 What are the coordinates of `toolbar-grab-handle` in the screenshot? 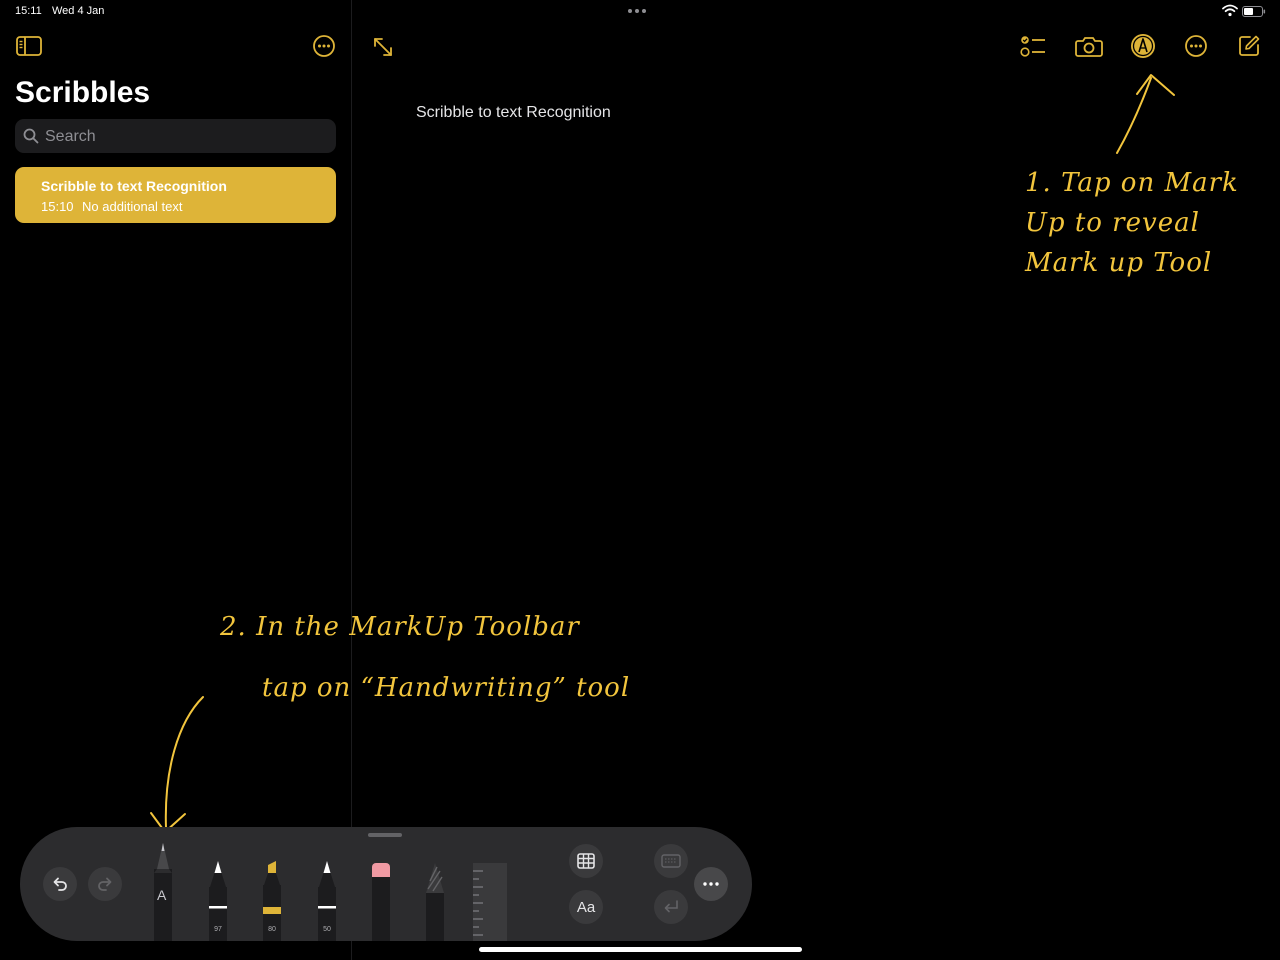 It's located at (385, 835).